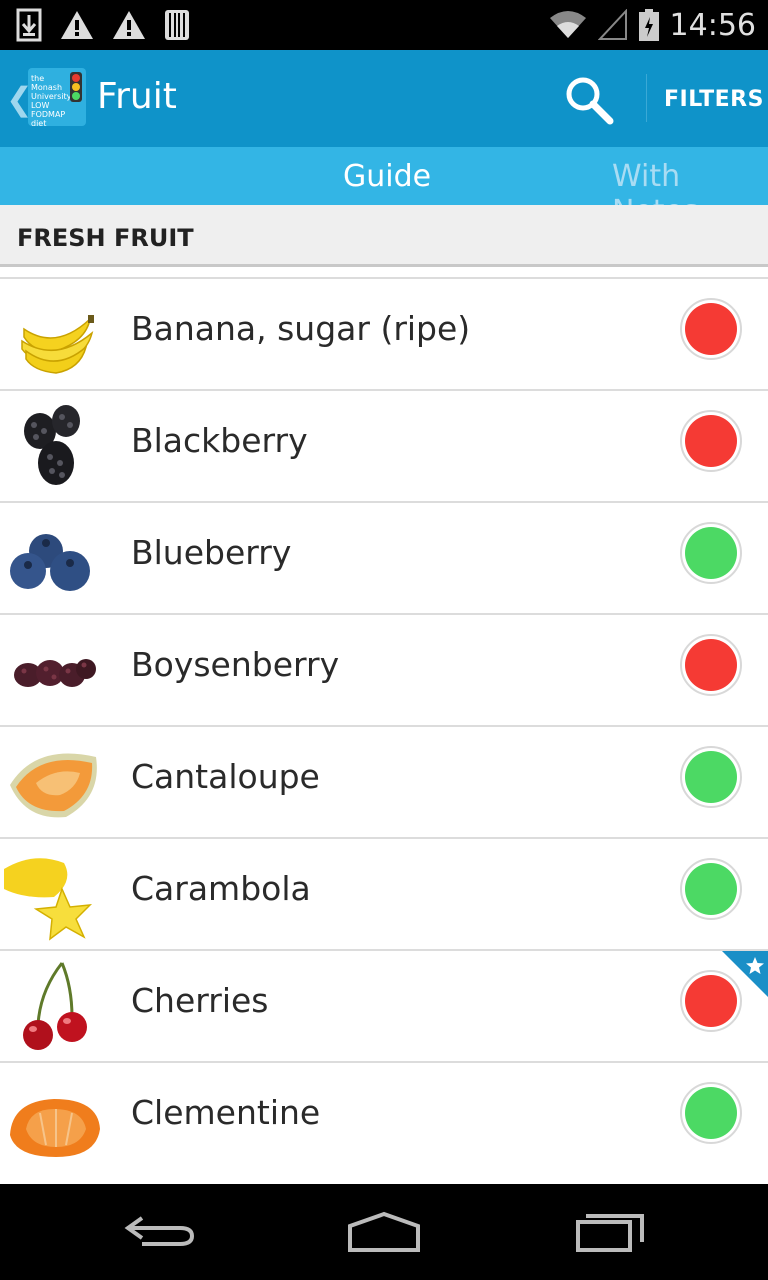 This screenshot has width=768, height=1280. Describe the element at coordinates (712, 25) in the screenshot. I see `status-time: 14:56` at that location.